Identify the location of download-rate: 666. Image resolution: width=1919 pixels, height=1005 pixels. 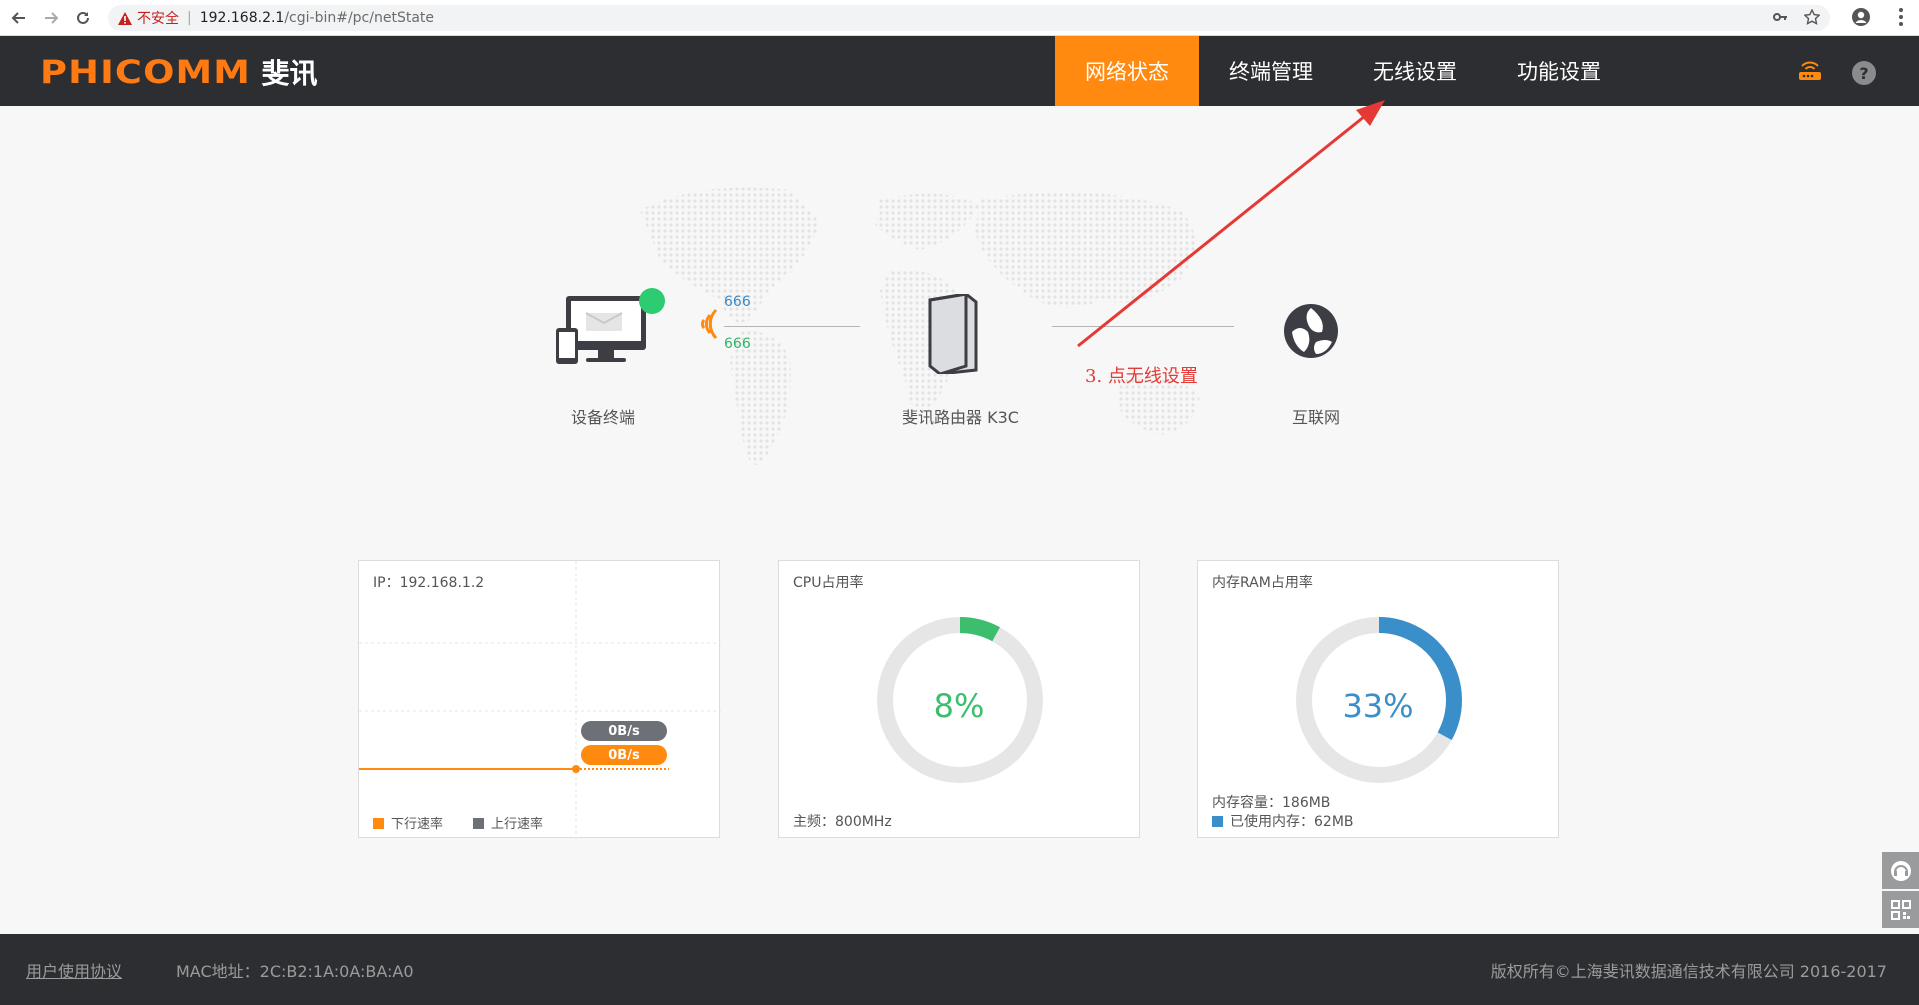
(737, 344).